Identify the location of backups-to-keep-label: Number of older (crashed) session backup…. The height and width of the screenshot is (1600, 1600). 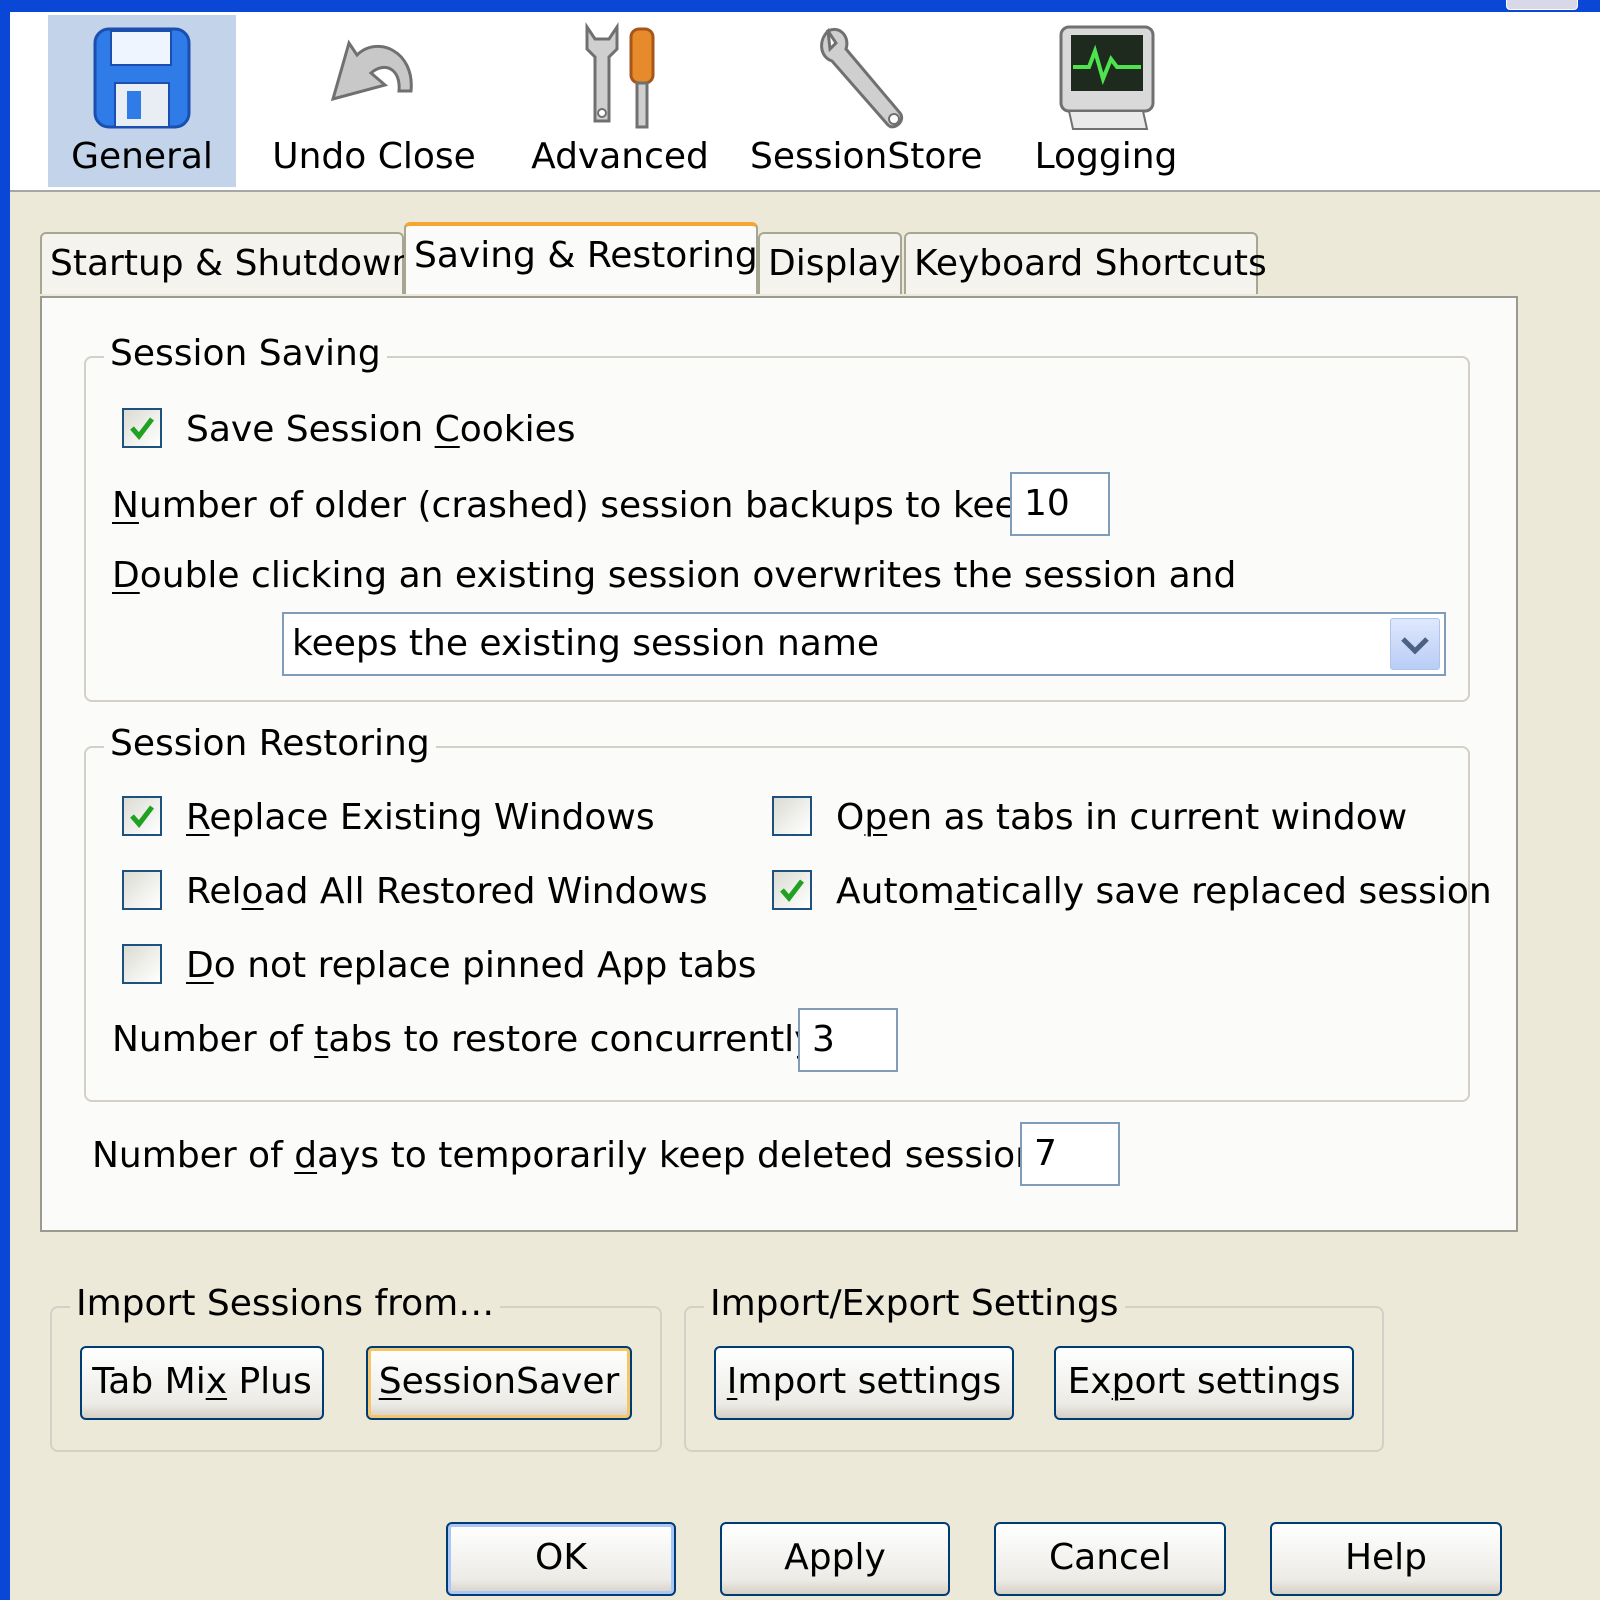
(582, 505).